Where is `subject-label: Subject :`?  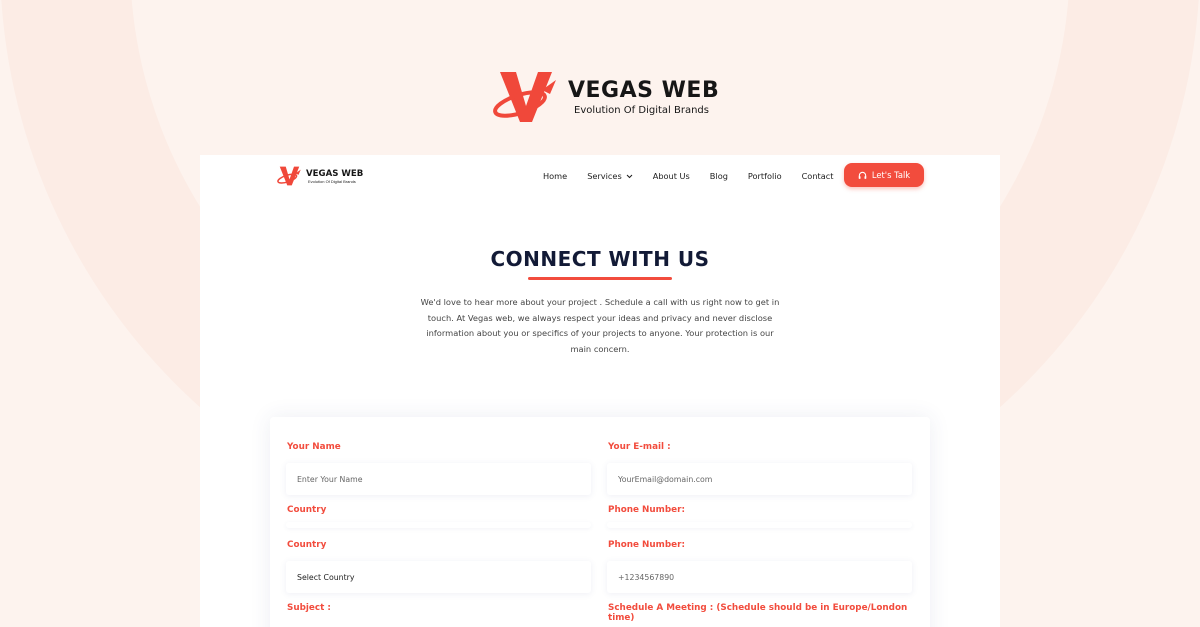 subject-label: Subject : is located at coordinates (309, 608).